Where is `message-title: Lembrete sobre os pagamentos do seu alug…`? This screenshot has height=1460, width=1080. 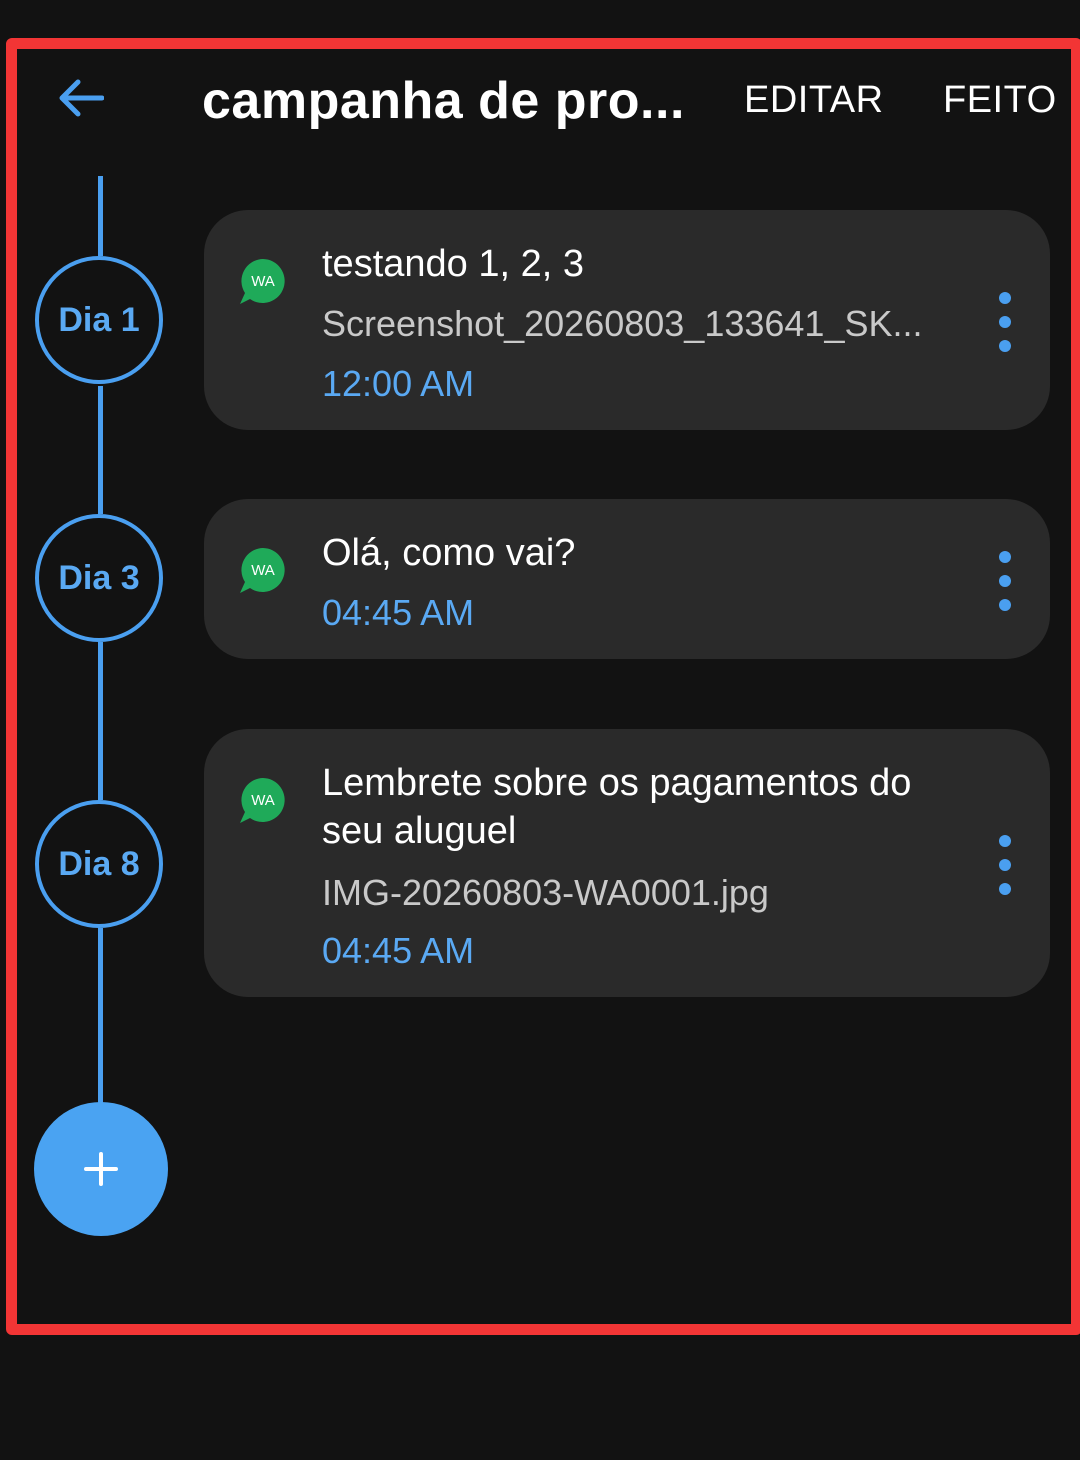 message-title: Lembrete sobre os pagamentos do seu alug… is located at coordinates (617, 807).